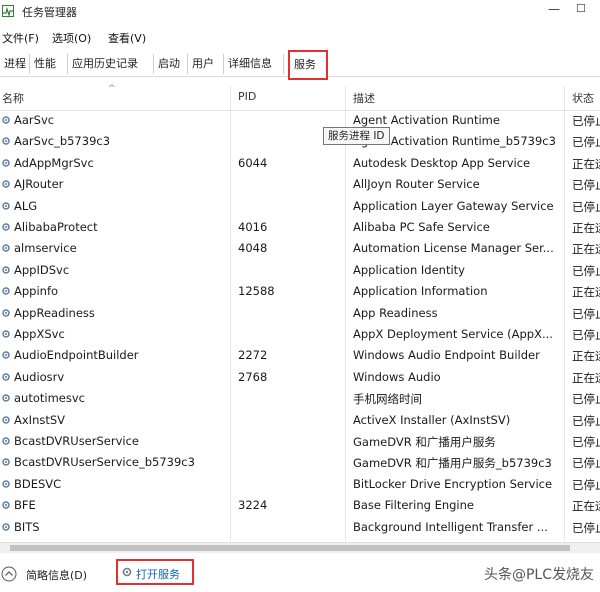 The image size is (600, 592). I want to click on service-name: almservice, so click(45, 248).